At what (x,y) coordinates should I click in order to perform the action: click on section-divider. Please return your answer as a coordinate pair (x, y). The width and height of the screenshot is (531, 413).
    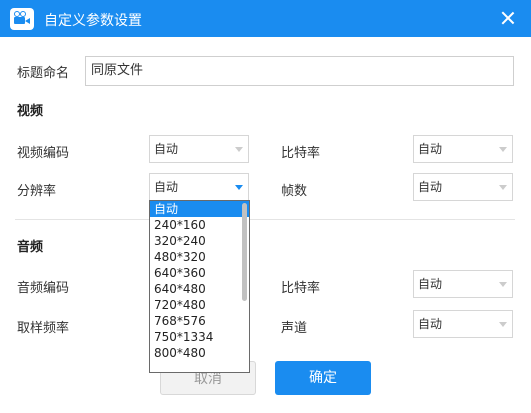
    Looking at the image, I should click on (265, 219).